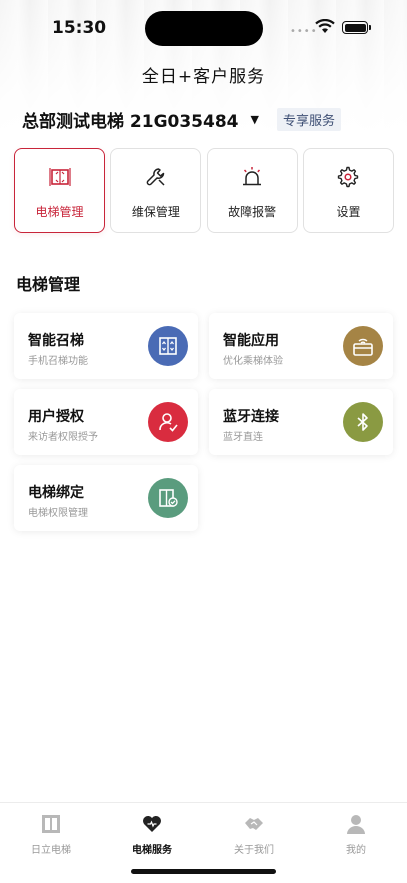 The image size is (407, 883). Describe the element at coordinates (106, 346) in the screenshot. I see `card-smart-call: 智能召梯 手机召梯功能` at that location.